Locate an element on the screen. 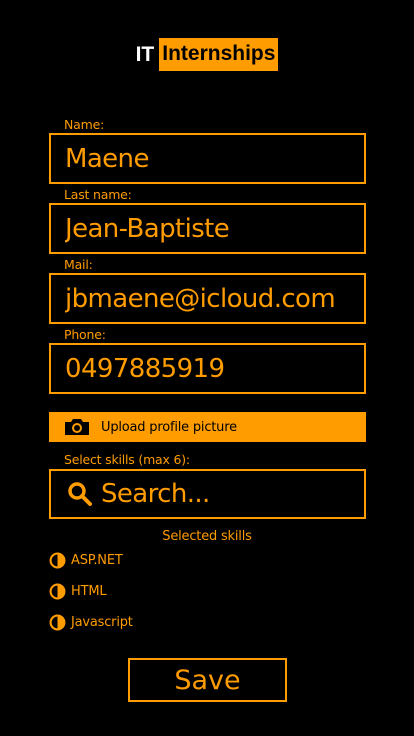  selected-skills-title: Selected skills is located at coordinates (207, 536).